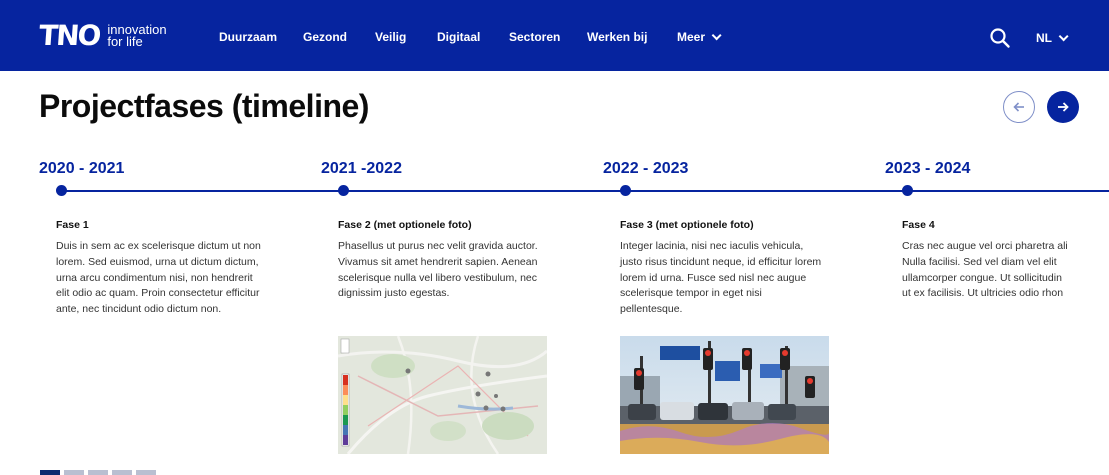 This screenshot has height=475, width=1109. I want to click on nav-item-digitaal: Digitaal, so click(458, 37).